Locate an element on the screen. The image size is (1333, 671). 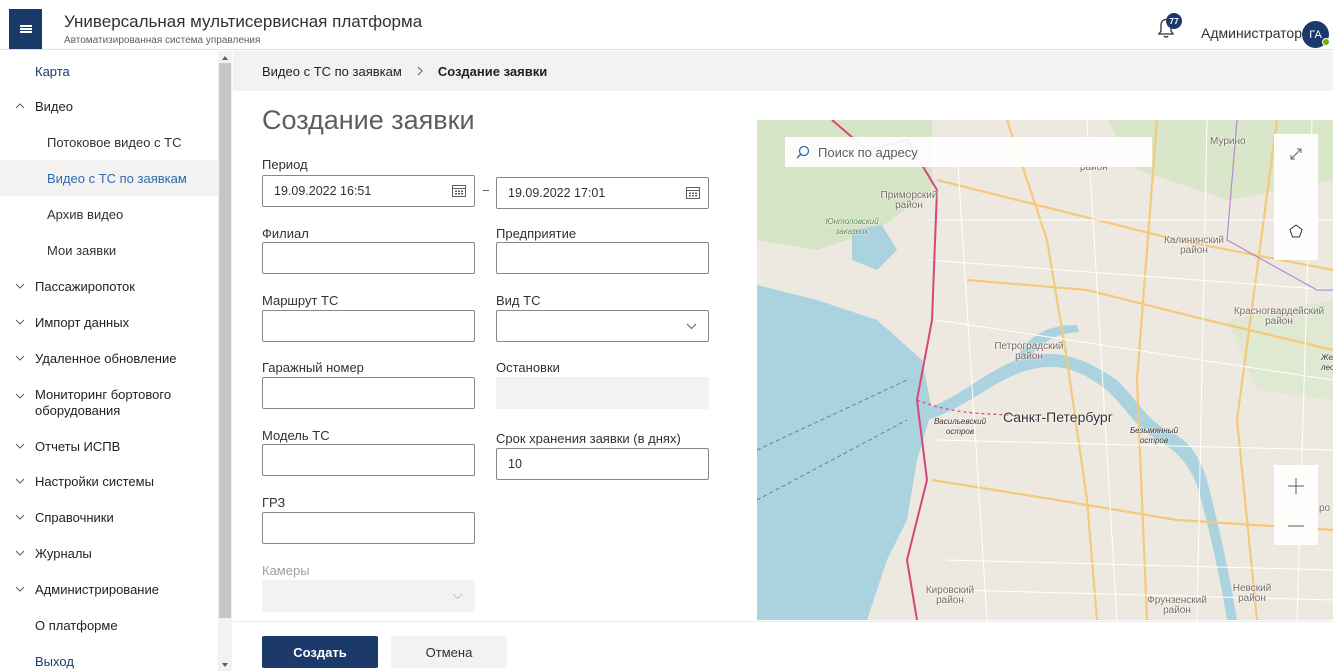
garage-number-field is located at coordinates (368, 393).